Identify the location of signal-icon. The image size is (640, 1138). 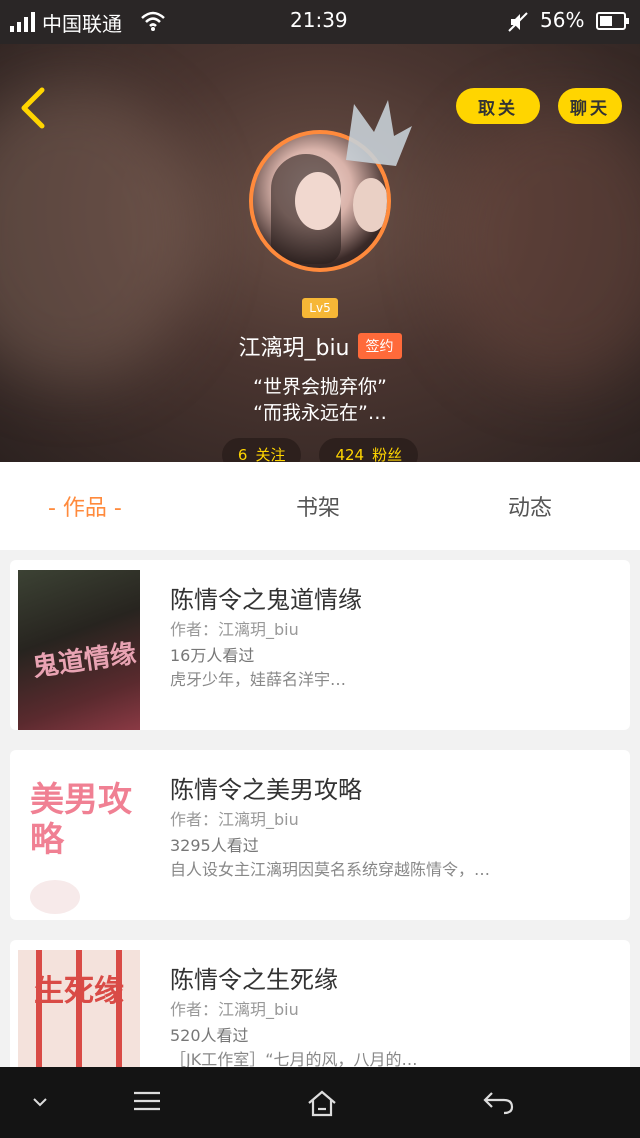
(22, 21).